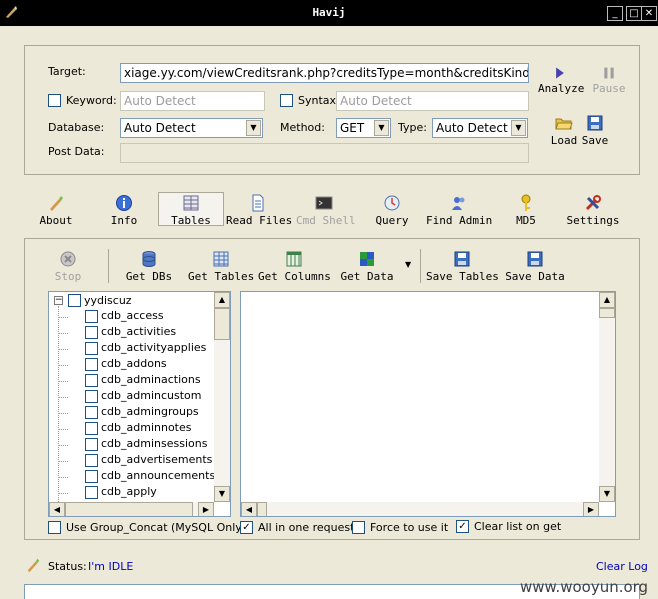  Describe the element at coordinates (409, 527) in the screenshot. I see `force-label: Force to use it` at that location.